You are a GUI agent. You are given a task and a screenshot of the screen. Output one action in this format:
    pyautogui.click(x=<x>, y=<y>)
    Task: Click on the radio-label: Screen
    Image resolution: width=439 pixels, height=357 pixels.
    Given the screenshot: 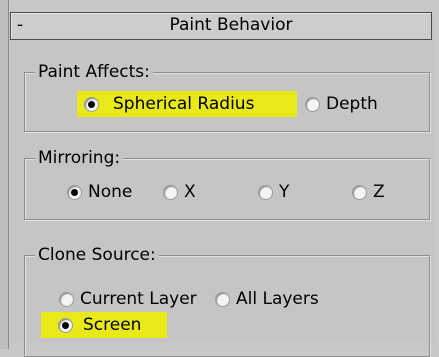 What is the action you would take?
    pyautogui.click(x=112, y=325)
    